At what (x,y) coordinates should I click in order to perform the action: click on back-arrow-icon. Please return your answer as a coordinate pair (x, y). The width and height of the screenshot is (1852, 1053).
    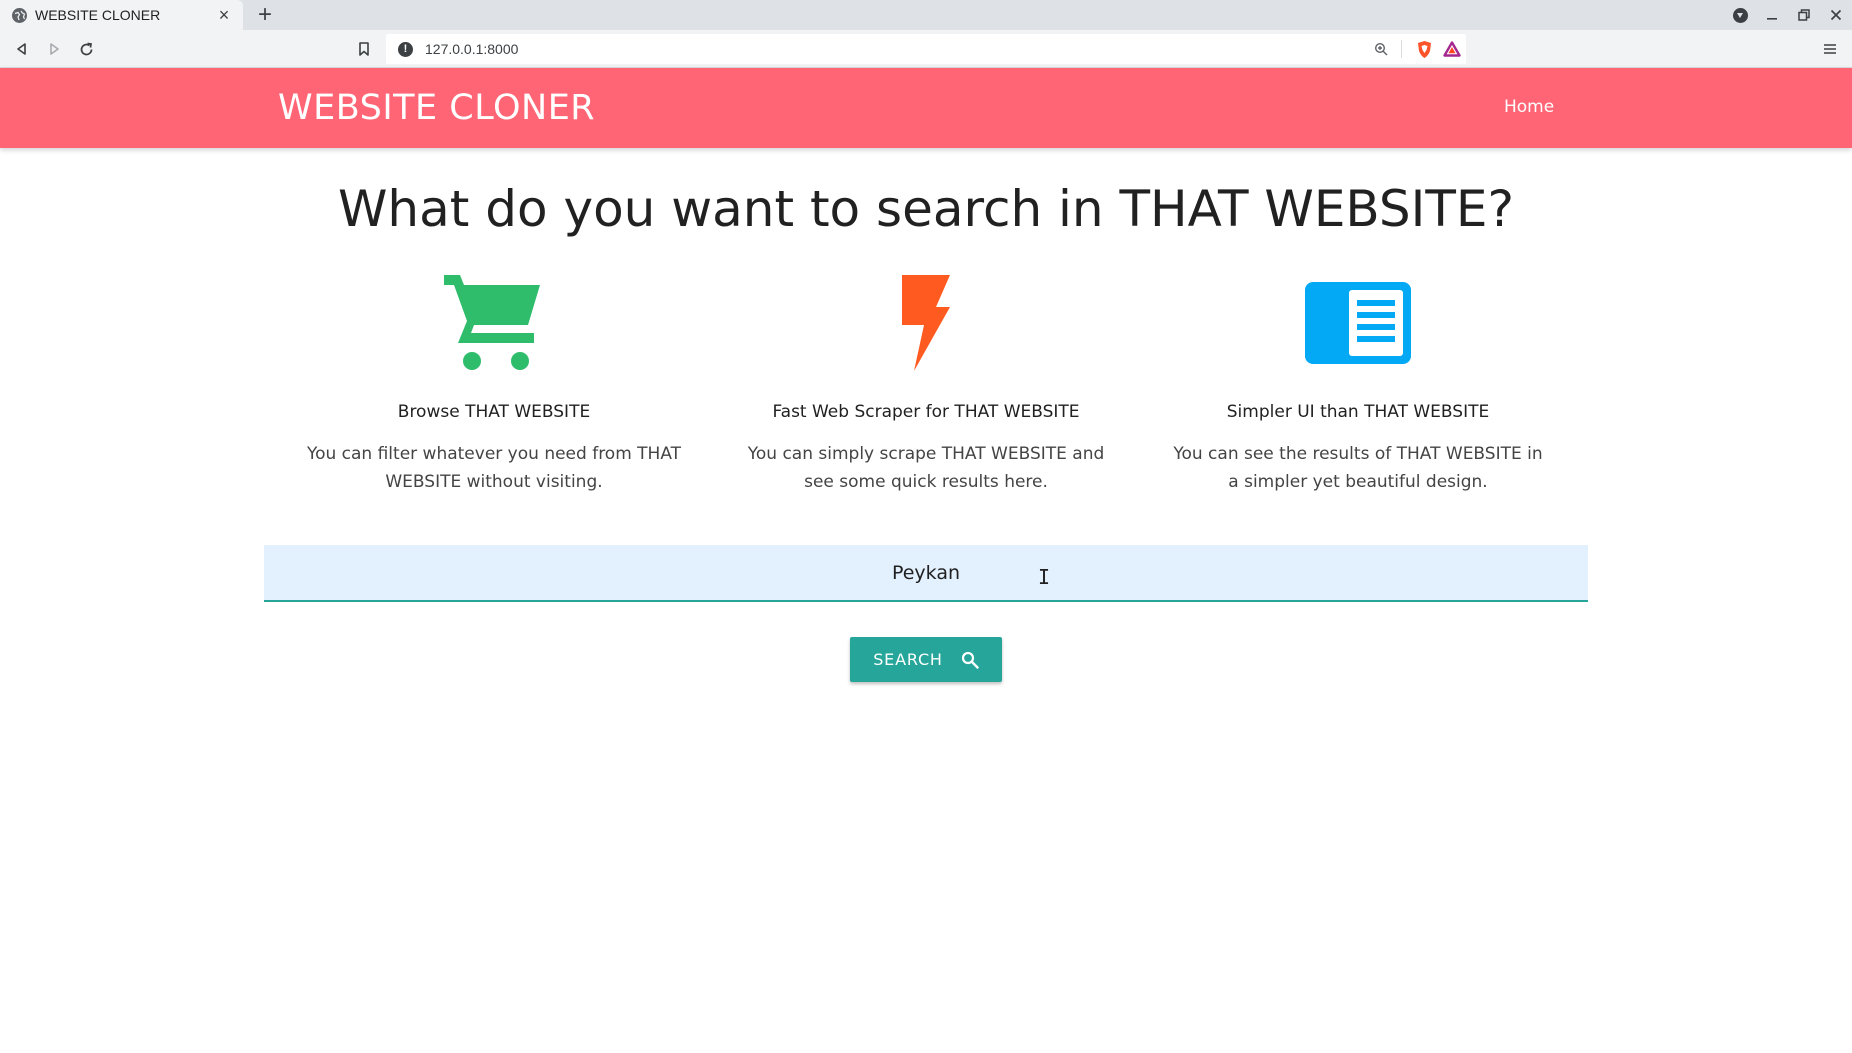
    Looking at the image, I should click on (21, 49).